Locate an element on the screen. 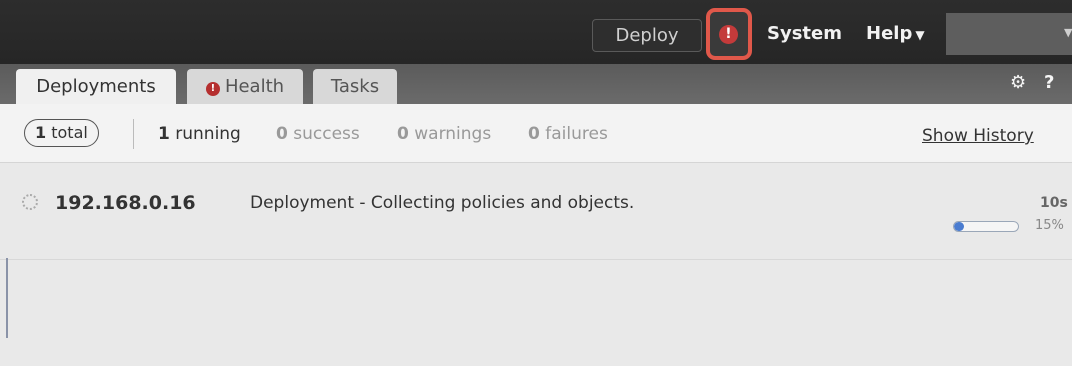 The image size is (1072, 366). show-history-link: Show History is located at coordinates (978, 136).